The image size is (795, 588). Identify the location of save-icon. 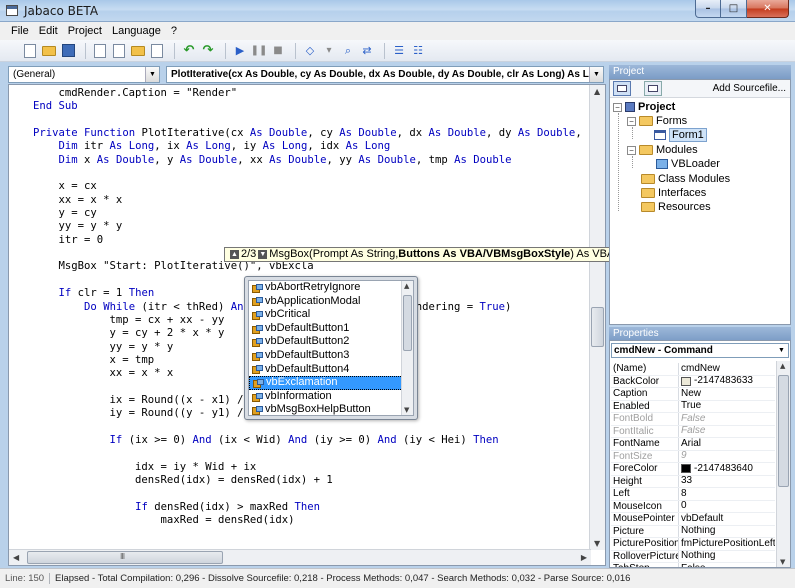
(68, 51).